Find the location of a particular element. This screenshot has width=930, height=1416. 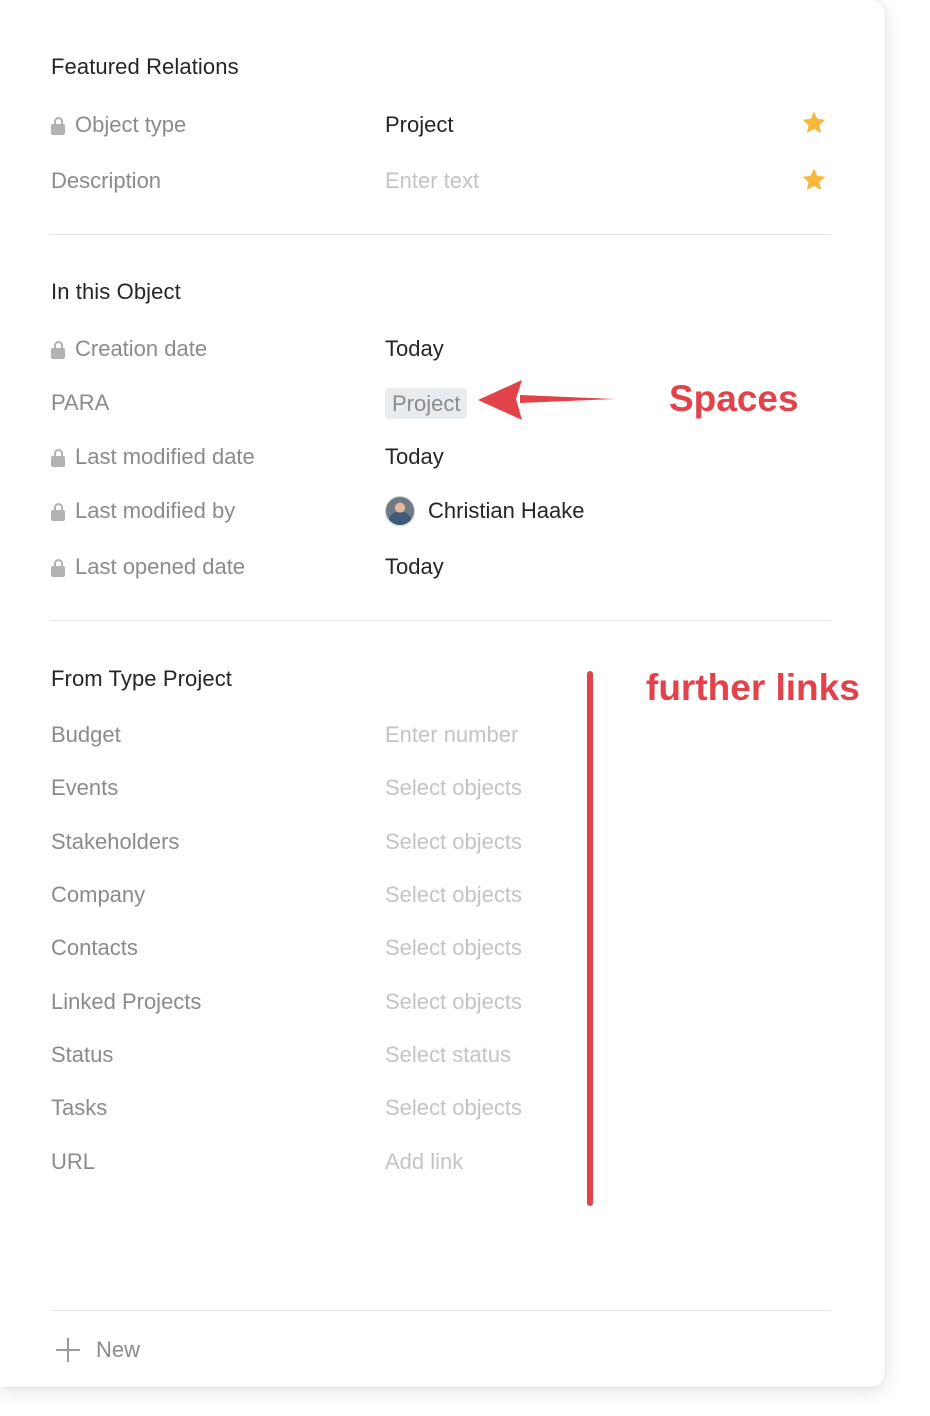

relation-row-status: Status Select status is located at coordinates (442, 1055).